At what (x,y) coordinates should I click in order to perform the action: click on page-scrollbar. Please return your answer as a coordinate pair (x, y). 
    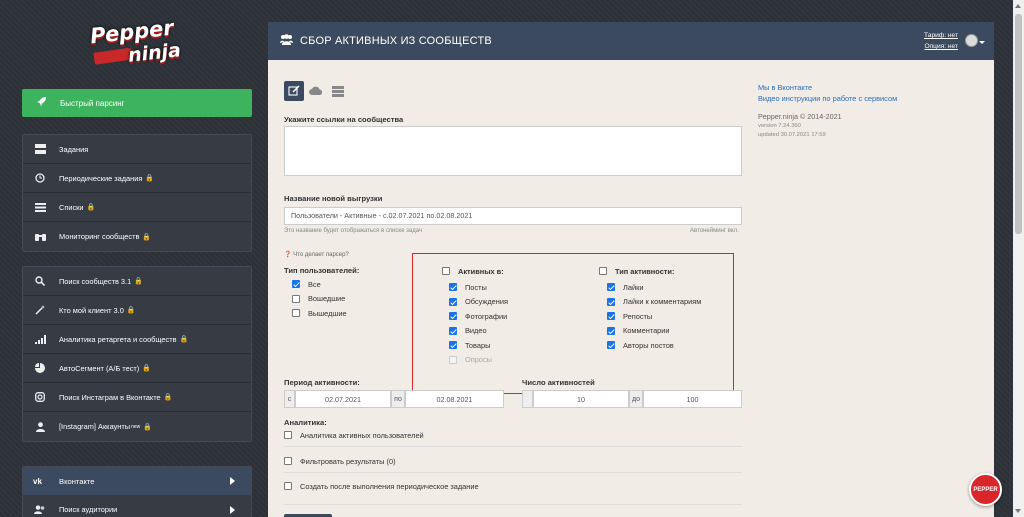
    Looking at the image, I should click on (1018, 258).